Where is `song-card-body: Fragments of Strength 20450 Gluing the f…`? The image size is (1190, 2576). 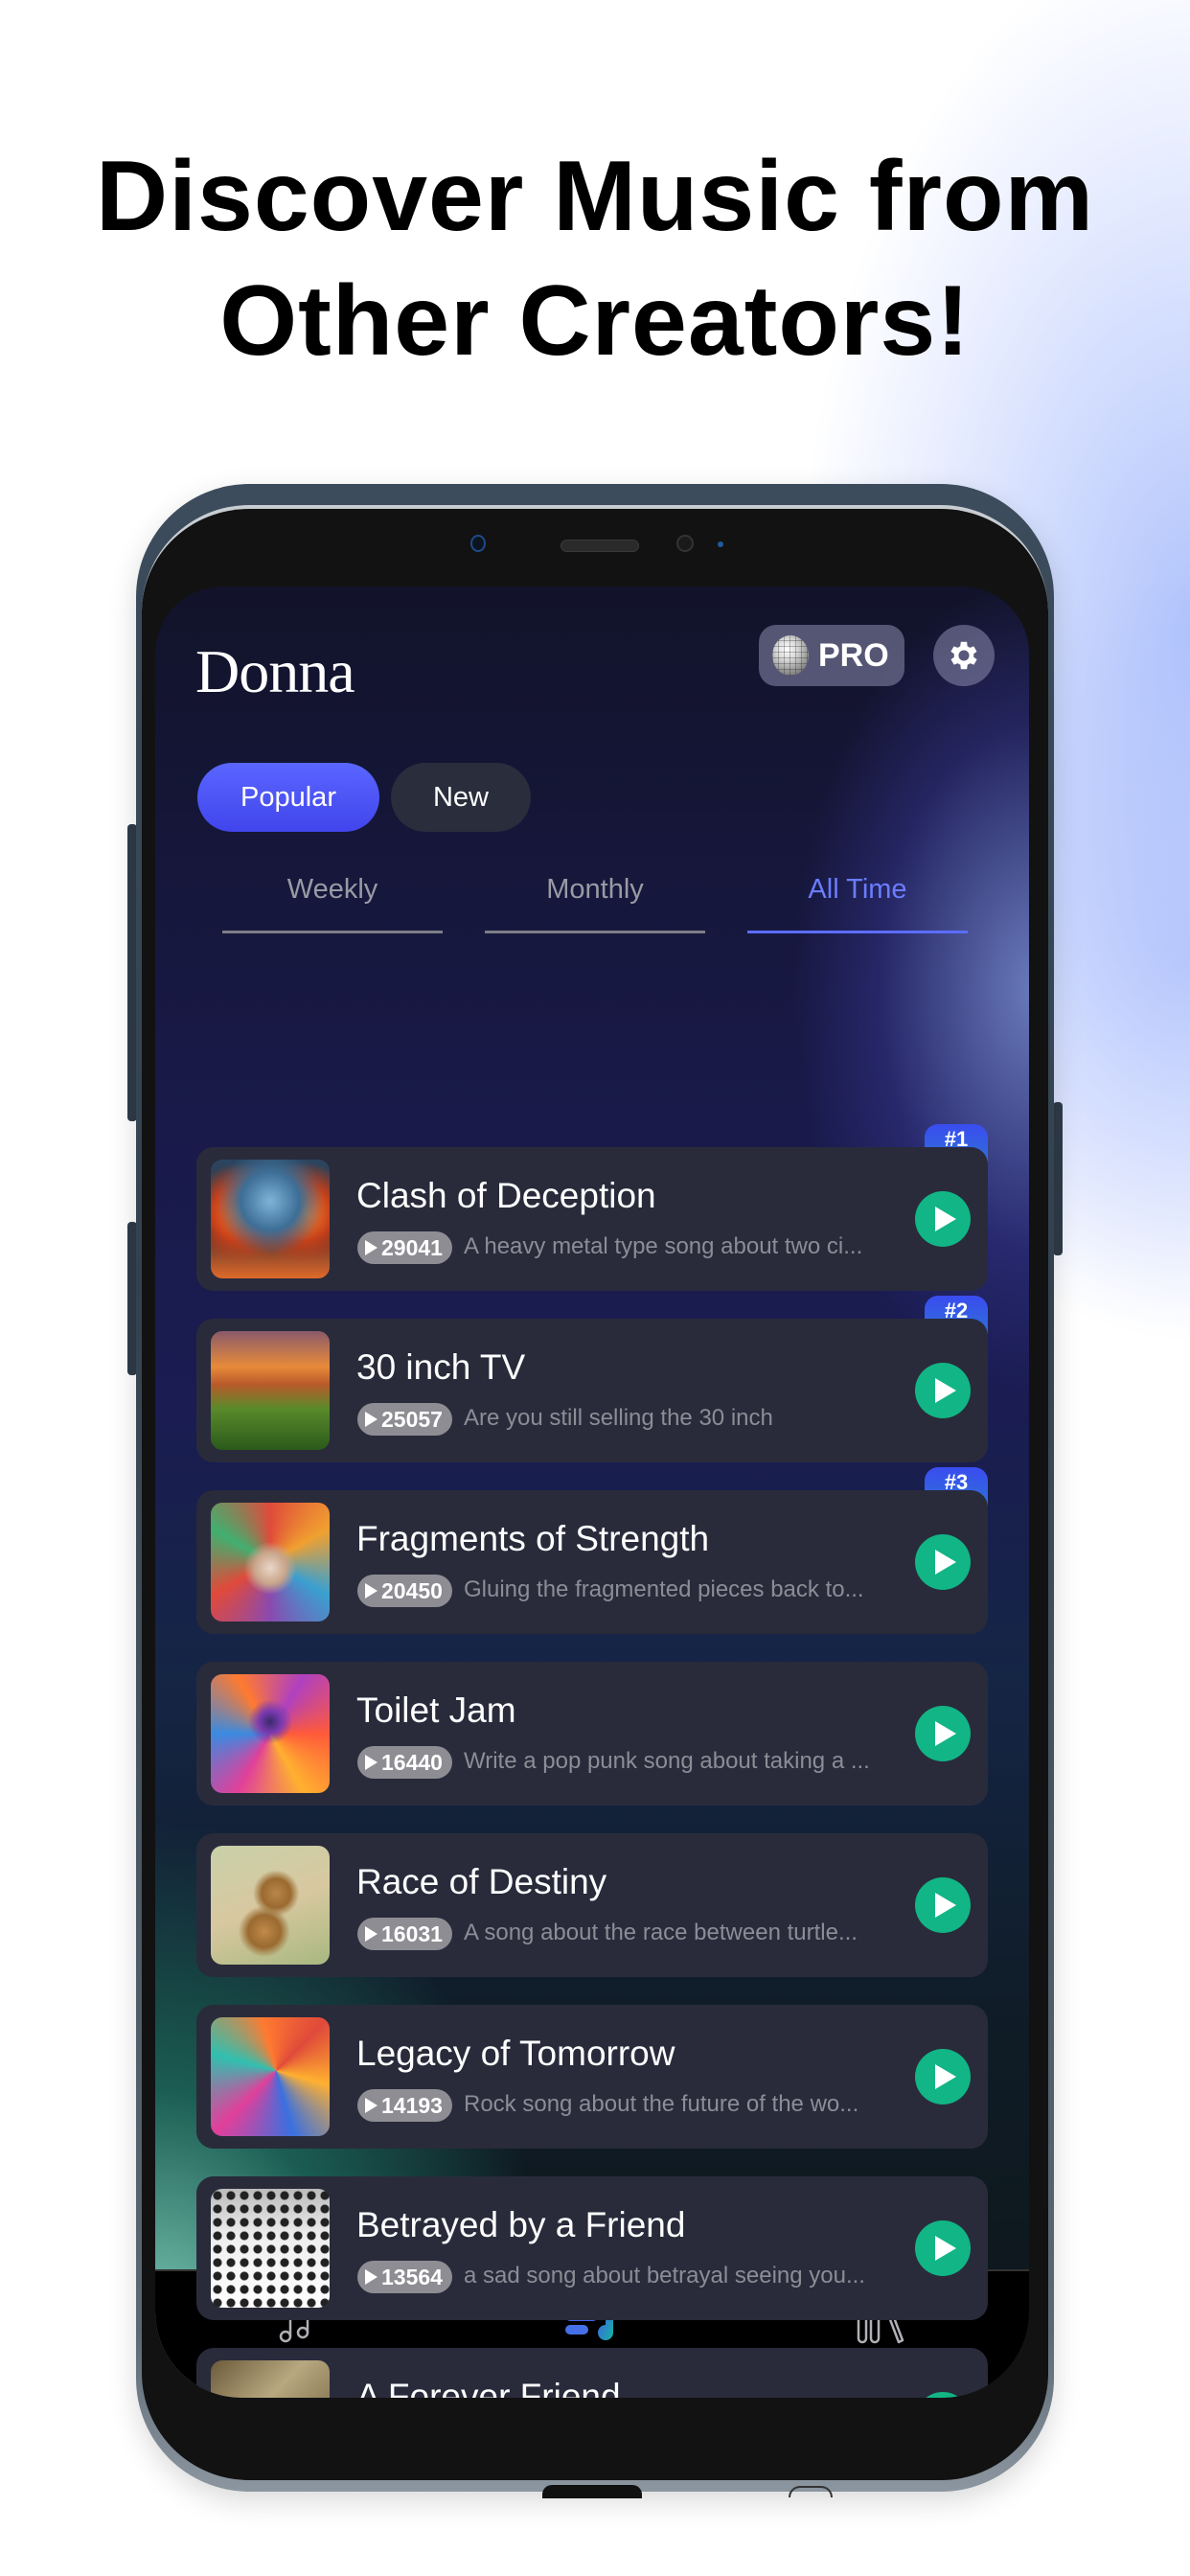 song-card-body: Fragments of Strength 20450 Gluing the f… is located at coordinates (592, 1562).